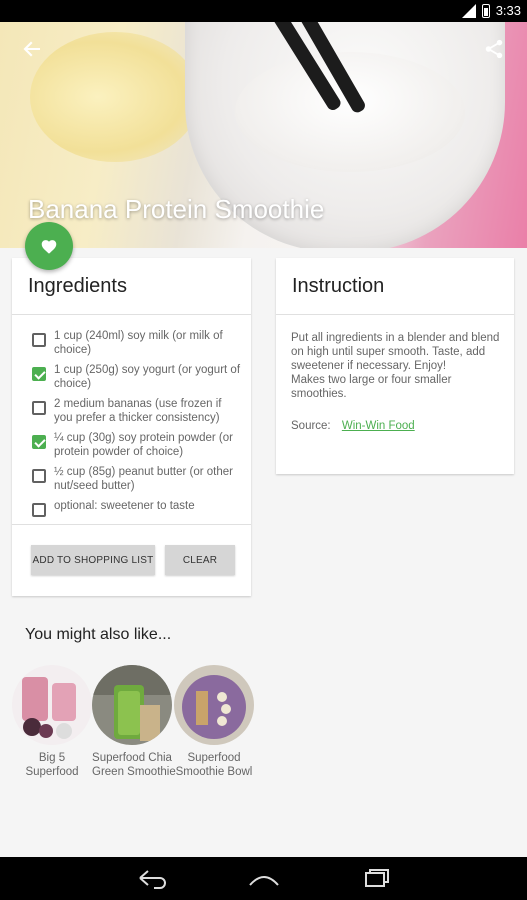  I want to click on status-bar: 3:33, so click(263, 11).